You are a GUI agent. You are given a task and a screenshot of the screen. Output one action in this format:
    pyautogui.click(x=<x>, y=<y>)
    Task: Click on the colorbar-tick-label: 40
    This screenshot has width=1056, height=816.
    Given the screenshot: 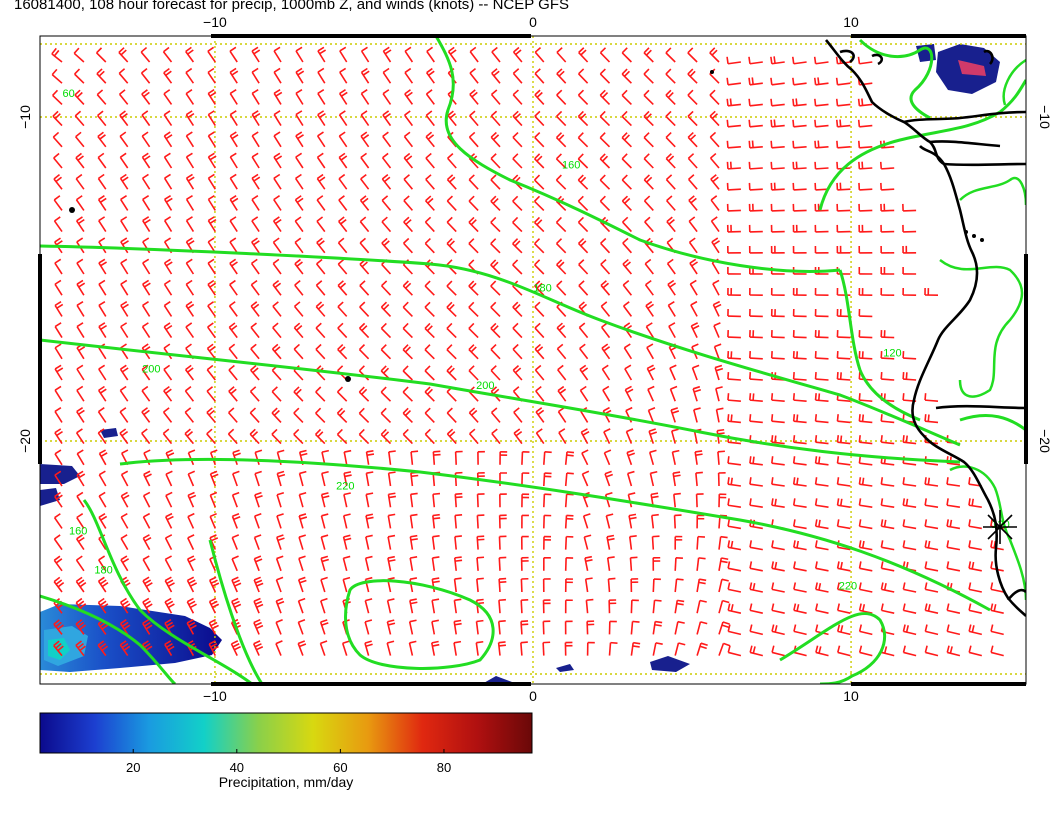 What is the action you would take?
    pyautogui.click(x=237, y=767)
    